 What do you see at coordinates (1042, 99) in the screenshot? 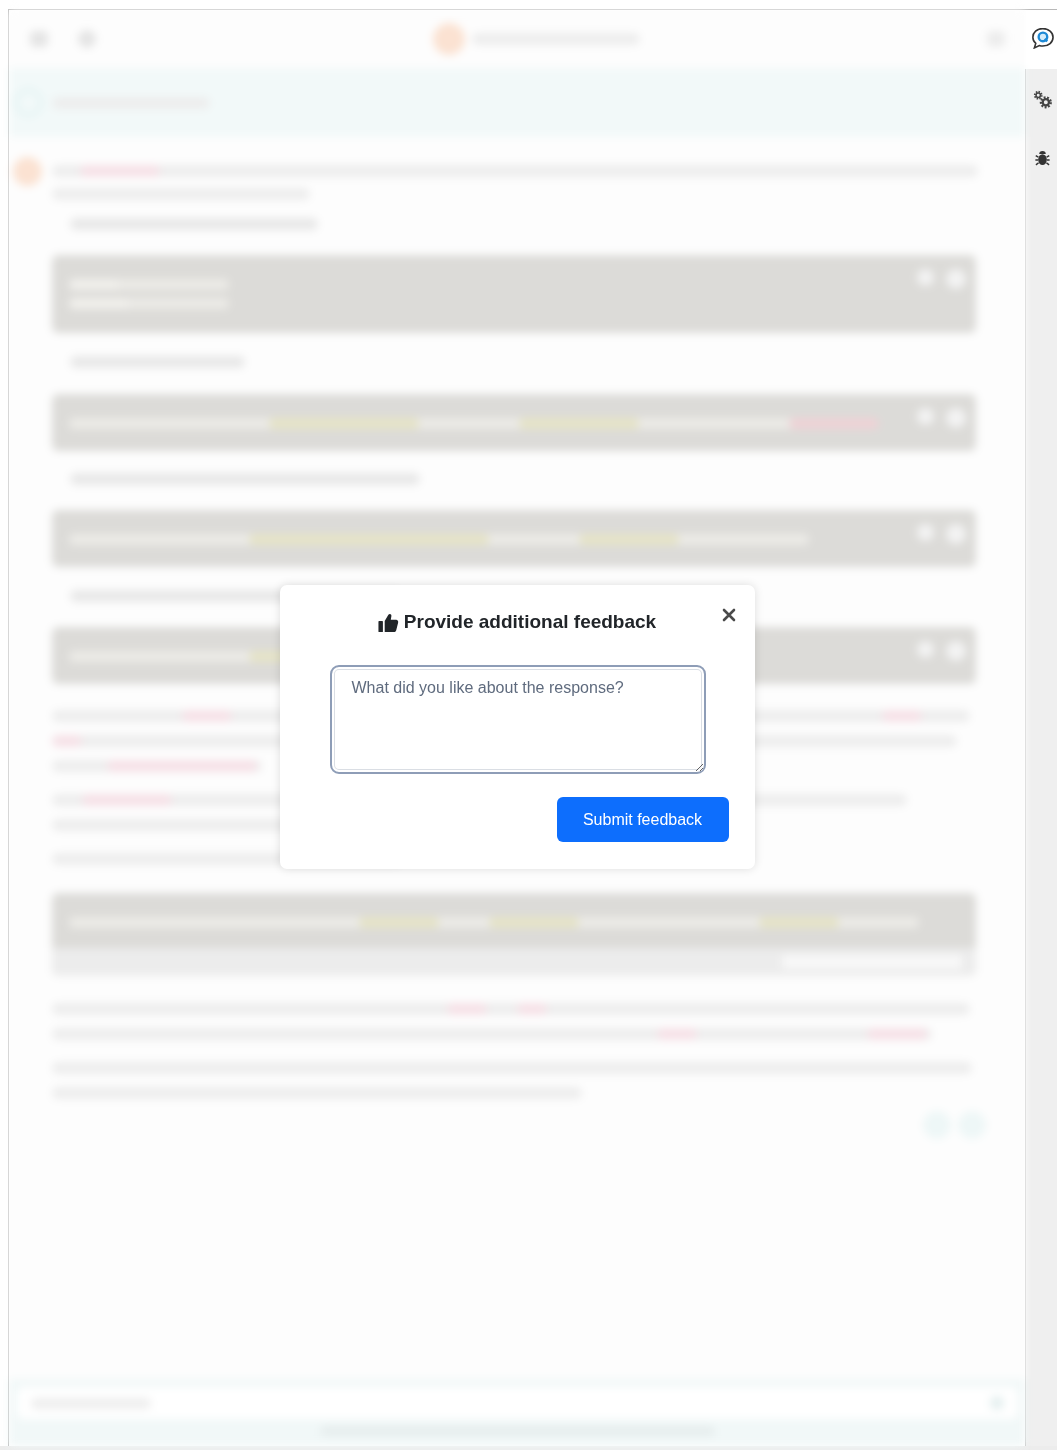
I see `gears-icon` at bounding box center [1042, 99].